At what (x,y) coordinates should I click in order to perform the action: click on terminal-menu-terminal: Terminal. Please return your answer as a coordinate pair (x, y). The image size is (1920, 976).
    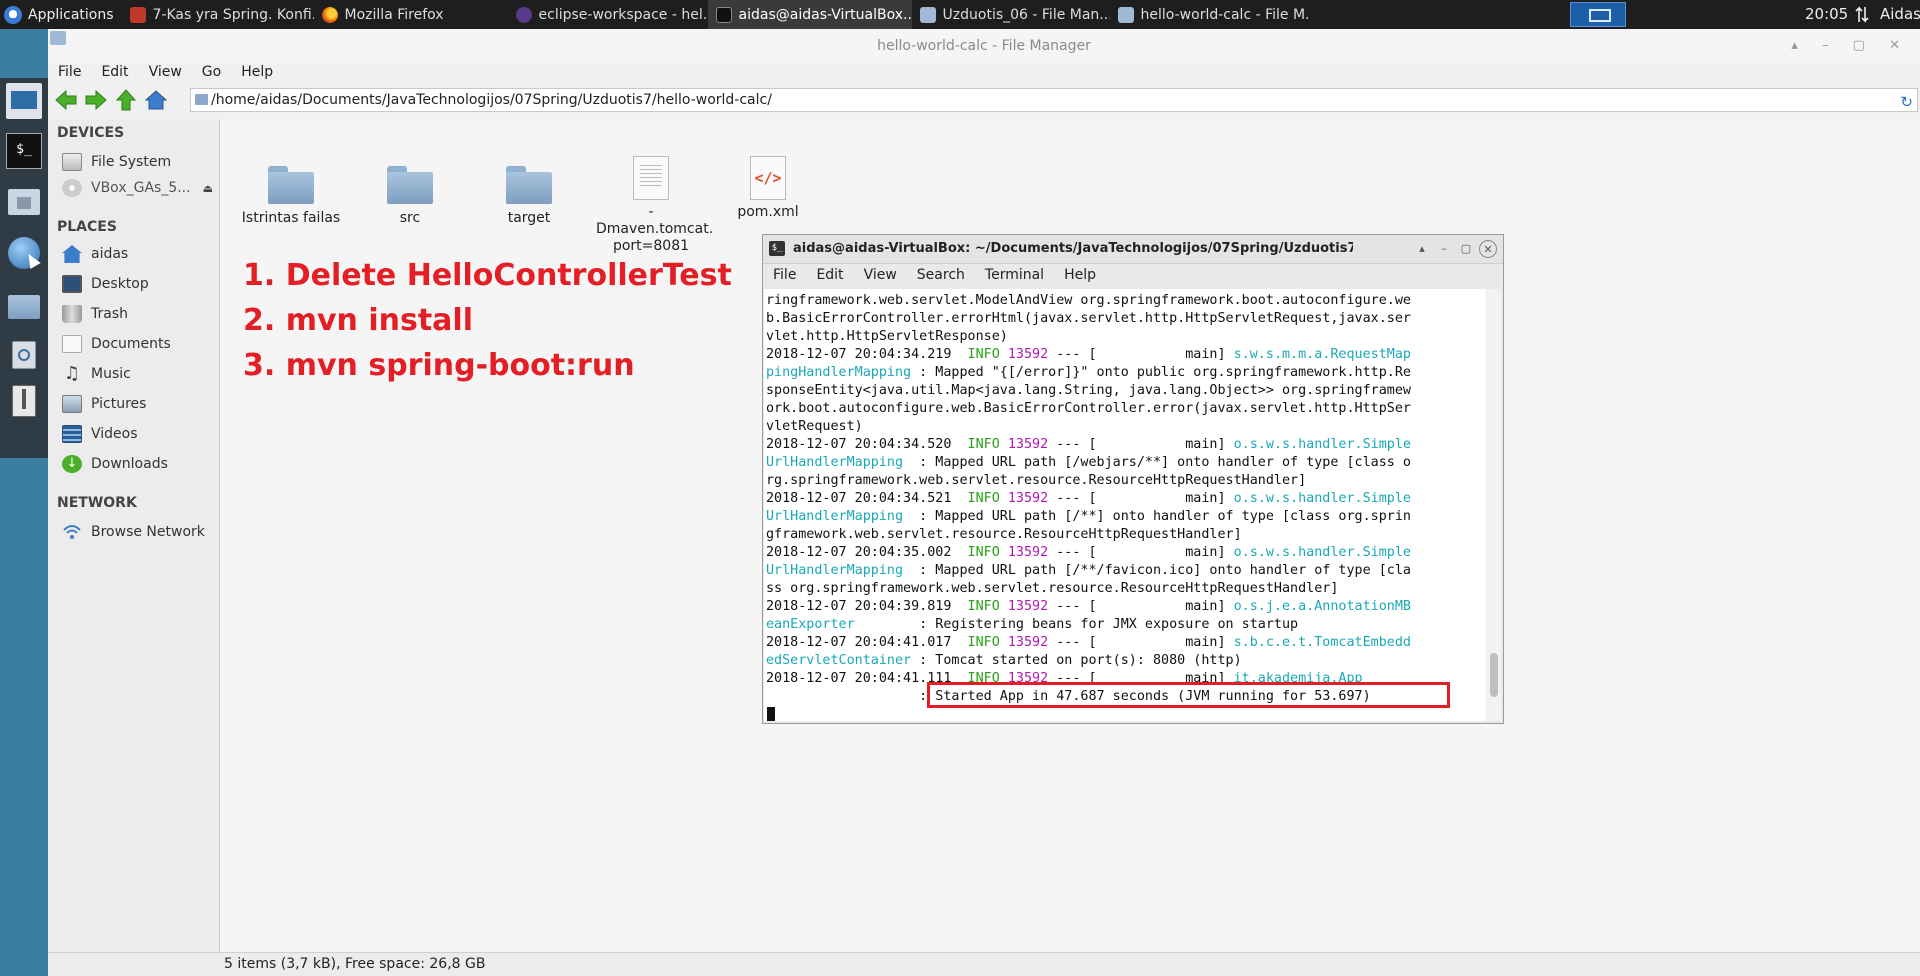
    Looking at the image, I should click on (1014, 275).